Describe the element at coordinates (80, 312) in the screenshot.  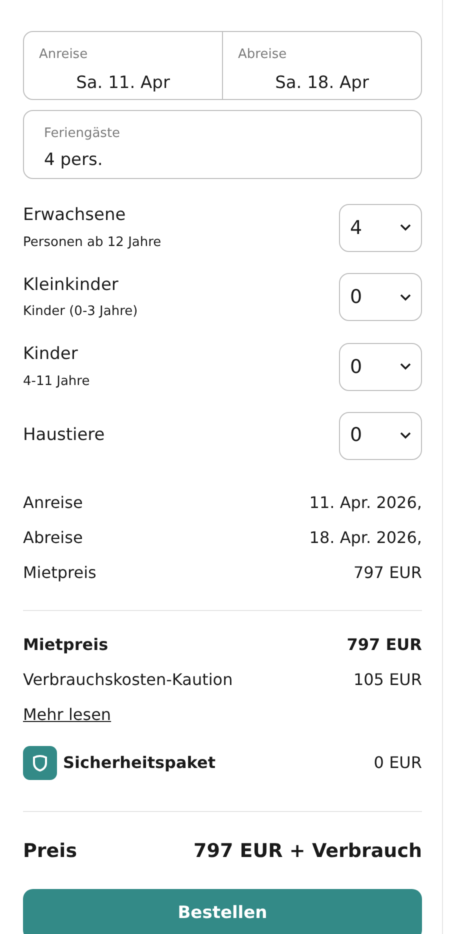
I see `guest-type-hint: Kinder (0-3 Jahre)` at that location.